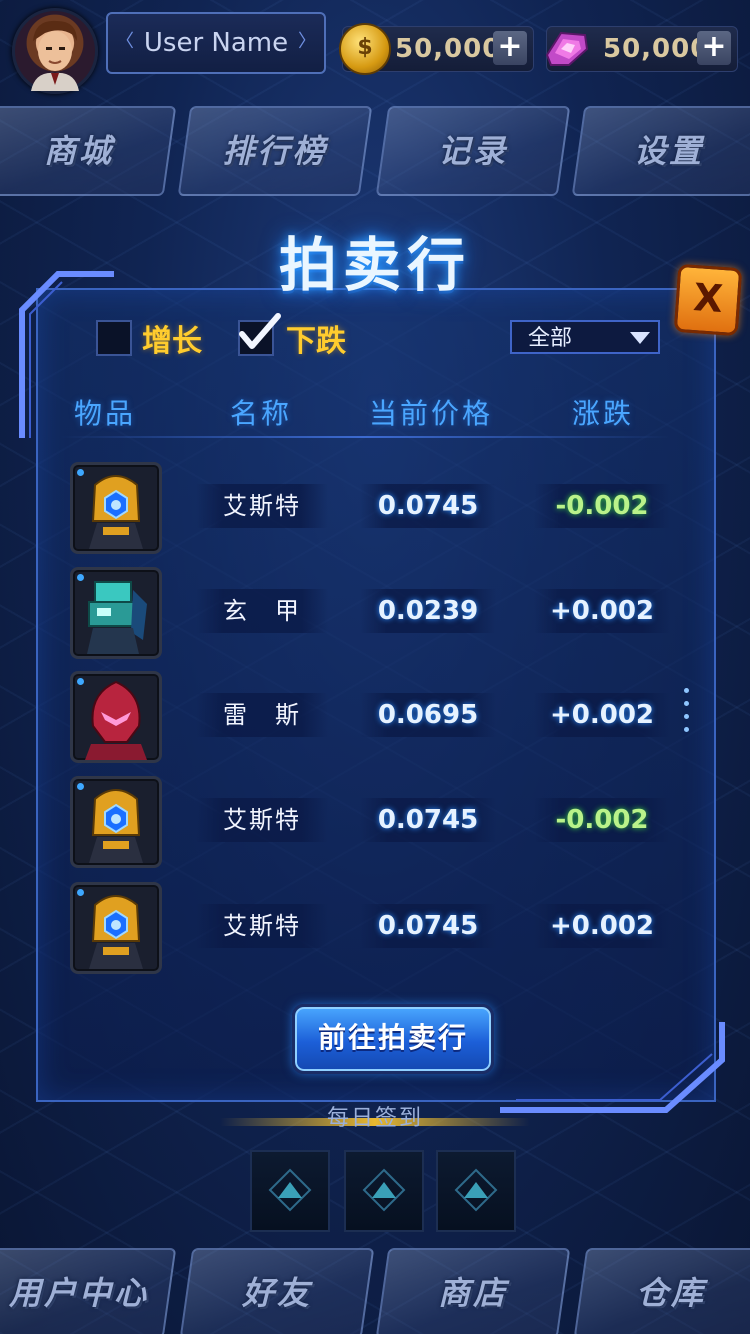  I want to click on gem-balance: 50,000 +, so click(641, 49).